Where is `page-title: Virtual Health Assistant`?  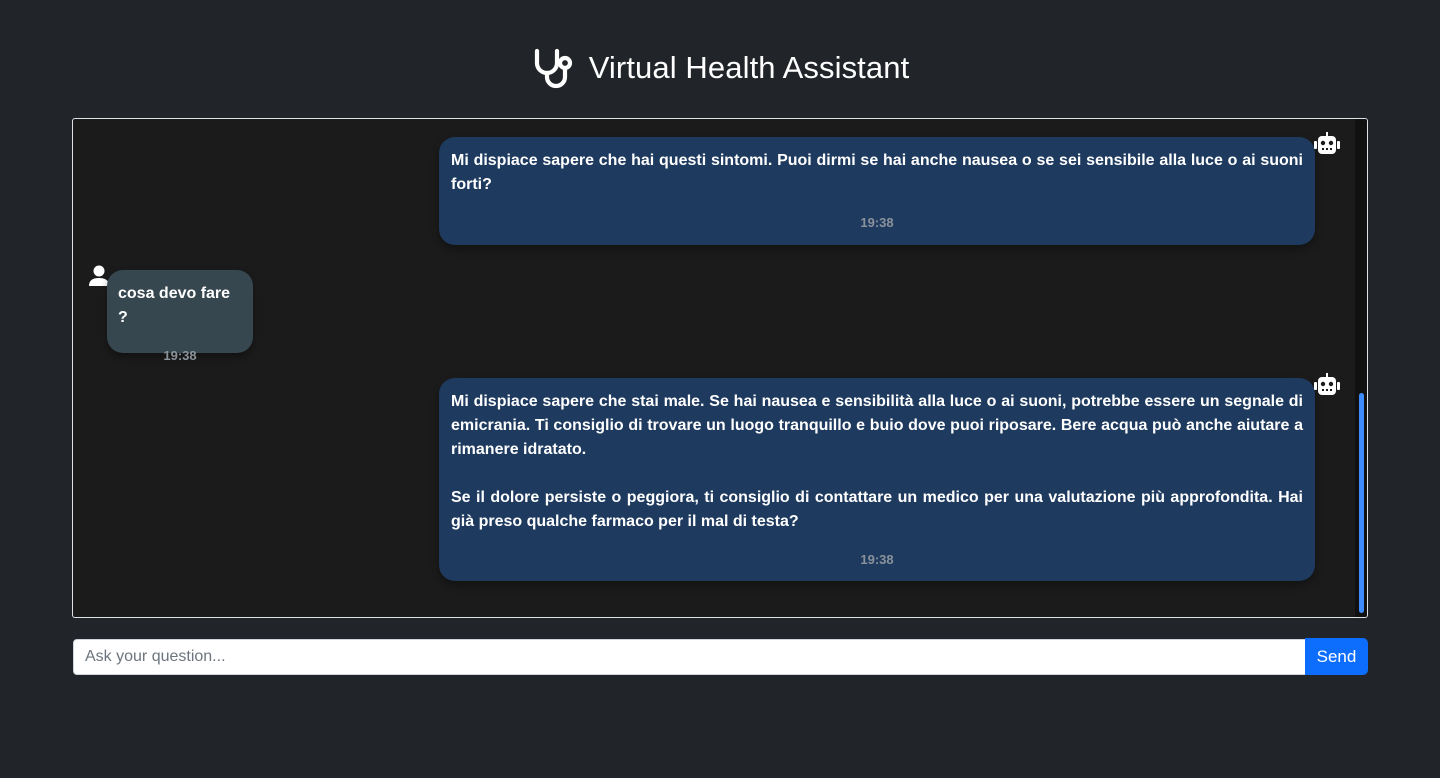
page-title: Virtual Health Assistant is located at coordinates (749, 67).